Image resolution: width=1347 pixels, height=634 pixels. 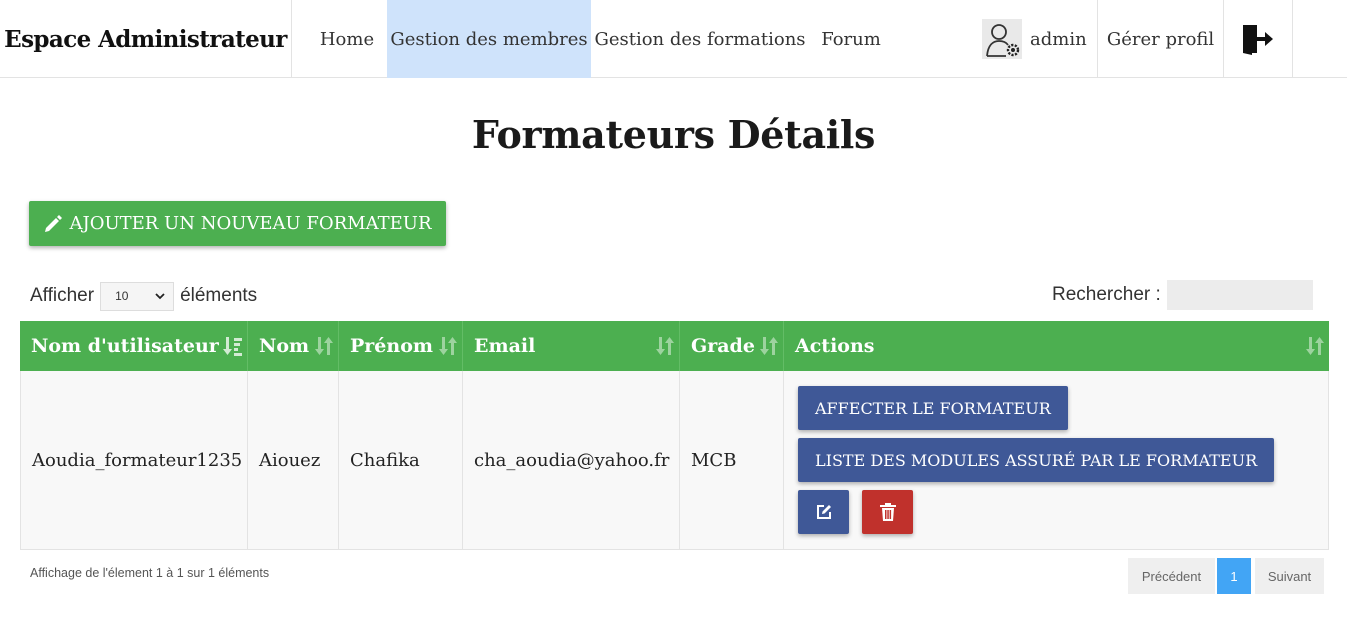 What do you see at coordinates (571, 346) in the screenshot?
I see `column-header-email: Email` at bounding box center [571, 346].